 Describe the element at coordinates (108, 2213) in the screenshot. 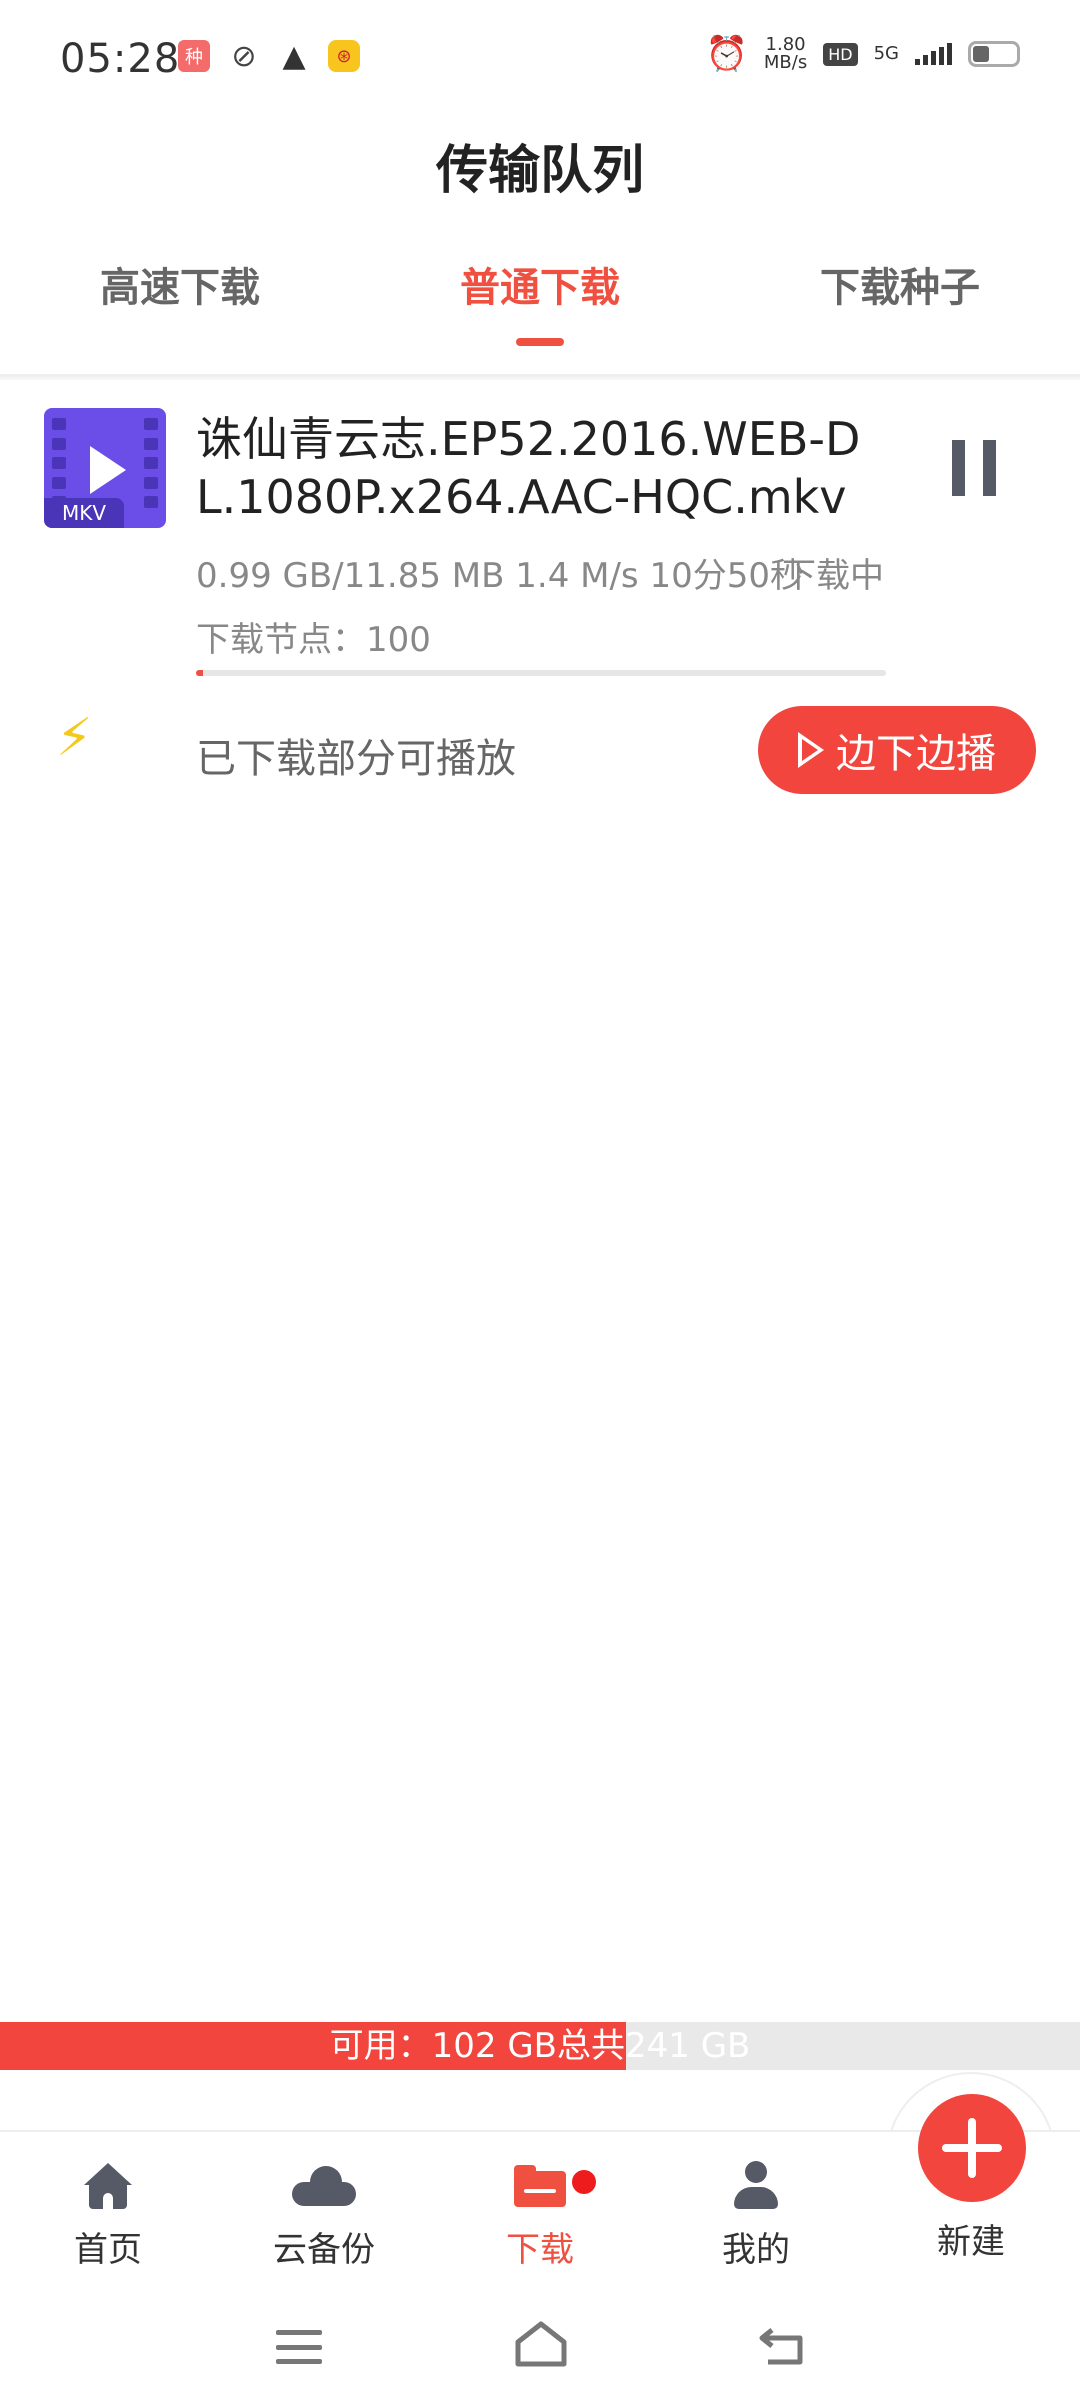

I see `nav-home: 首页` at that location.